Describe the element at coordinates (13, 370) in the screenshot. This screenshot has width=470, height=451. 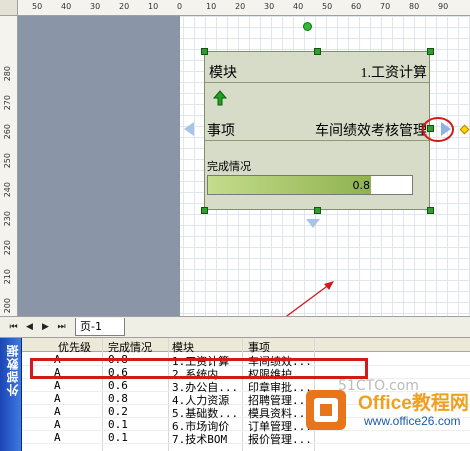
I see `external-data-title: 外部数据` at that location.